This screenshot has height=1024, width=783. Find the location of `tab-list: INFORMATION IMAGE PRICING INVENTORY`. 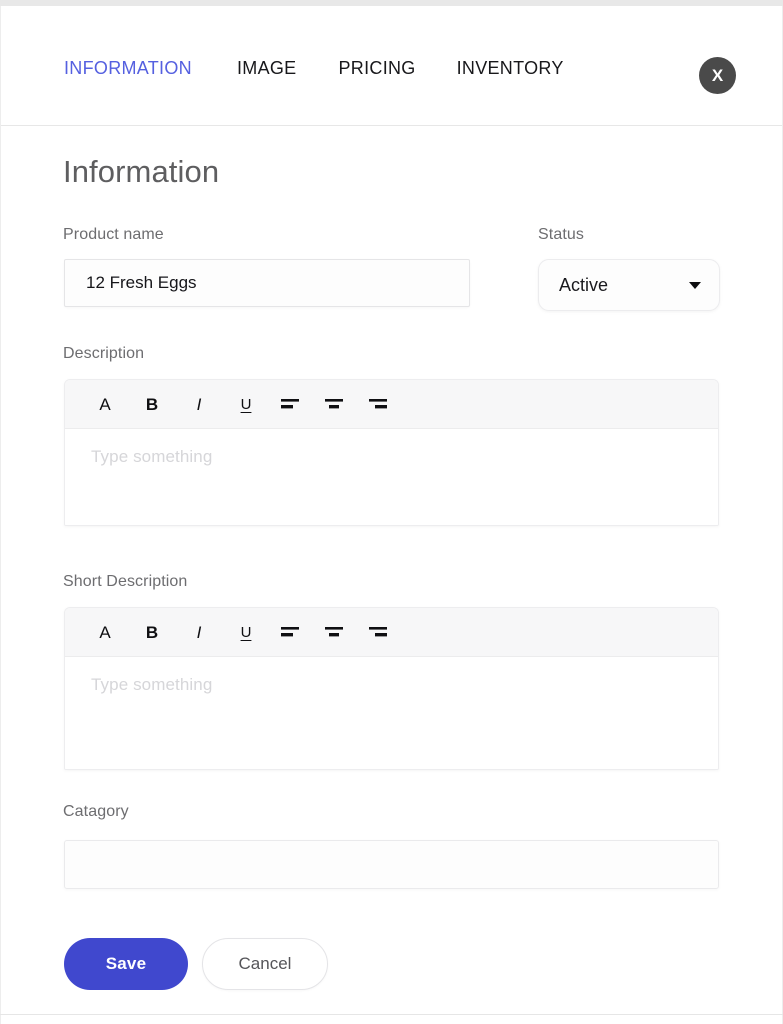

tab-list: INFORMATION IMAGE PRICING INVENTORY is located at coordinates (314, 68).